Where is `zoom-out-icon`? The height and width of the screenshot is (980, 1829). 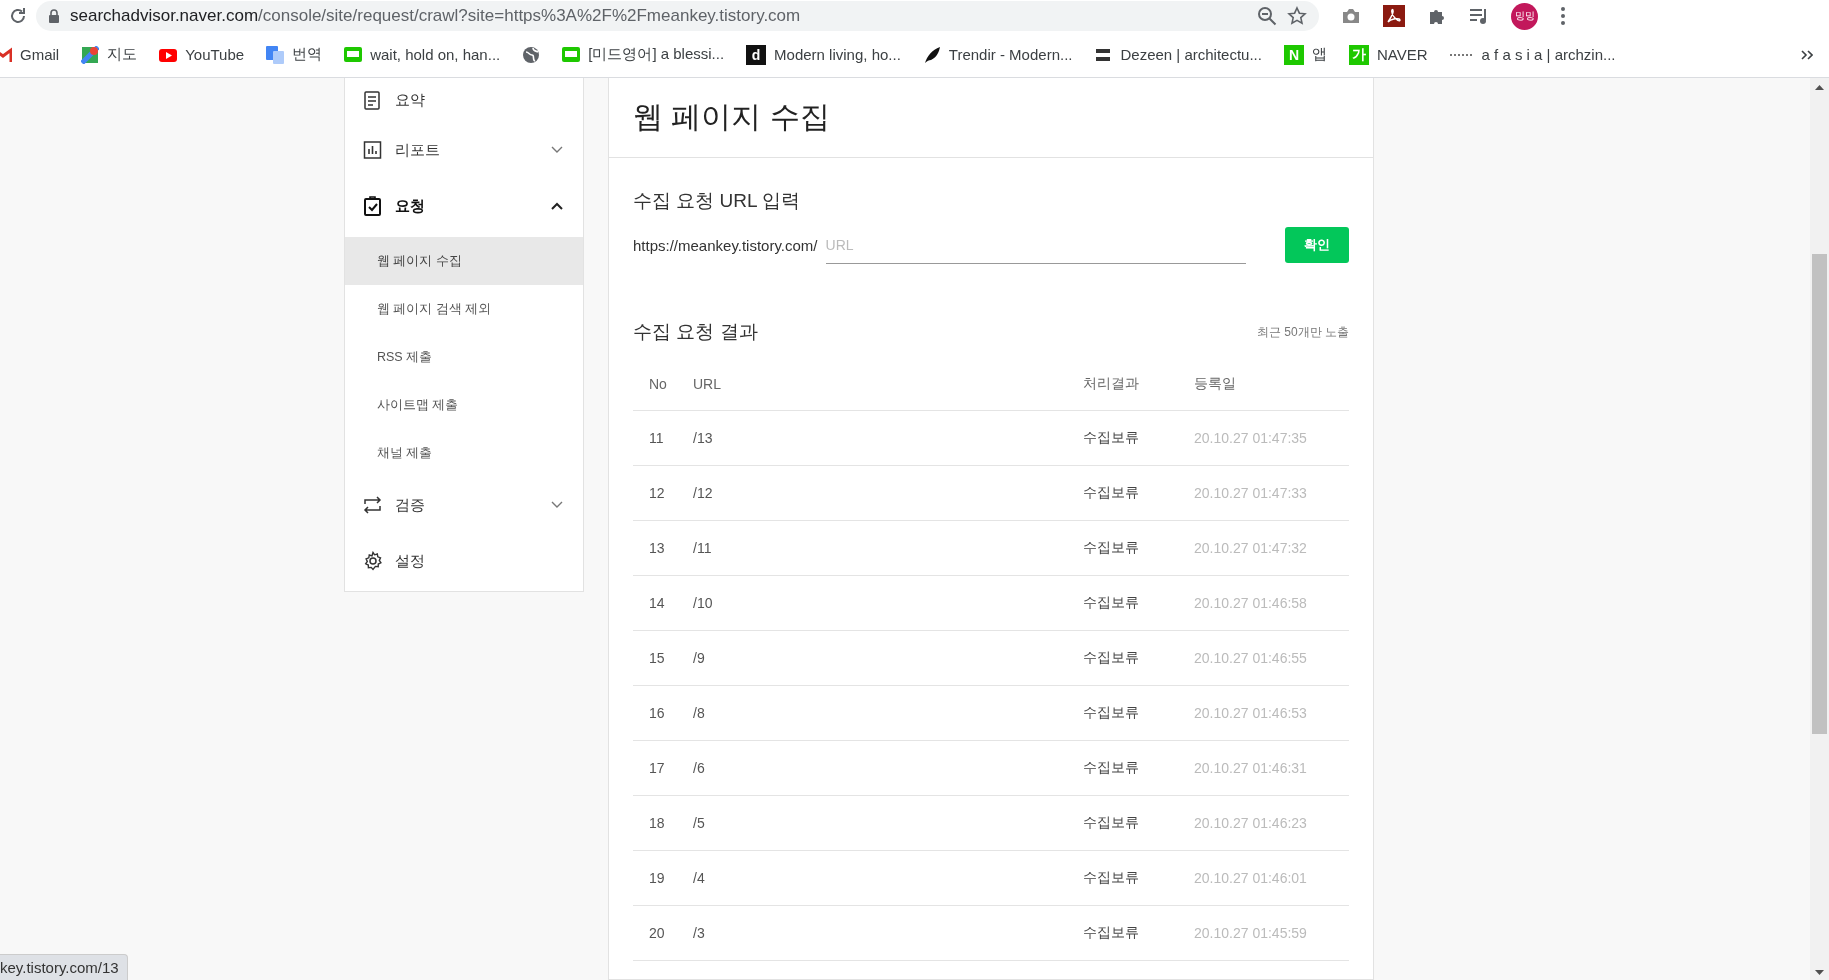 zoom-out-icon is located at coordinates (1267, 16).